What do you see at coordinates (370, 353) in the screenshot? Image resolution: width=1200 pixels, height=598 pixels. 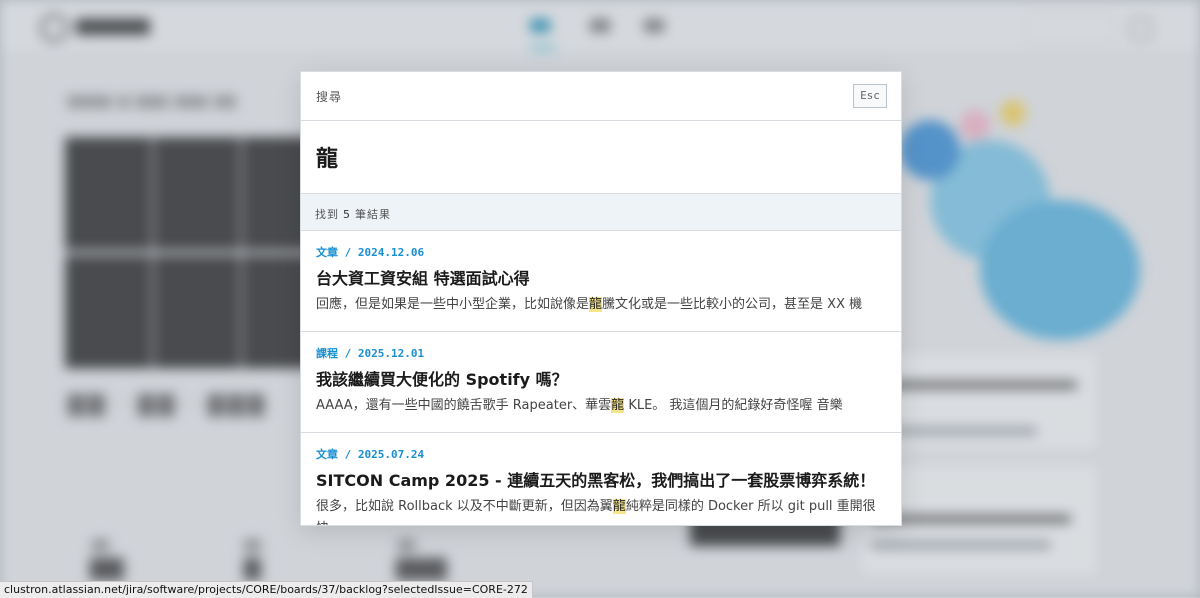 I see `result-meta: 課程 / 2025.12.01` at bounding box center [370, 353].